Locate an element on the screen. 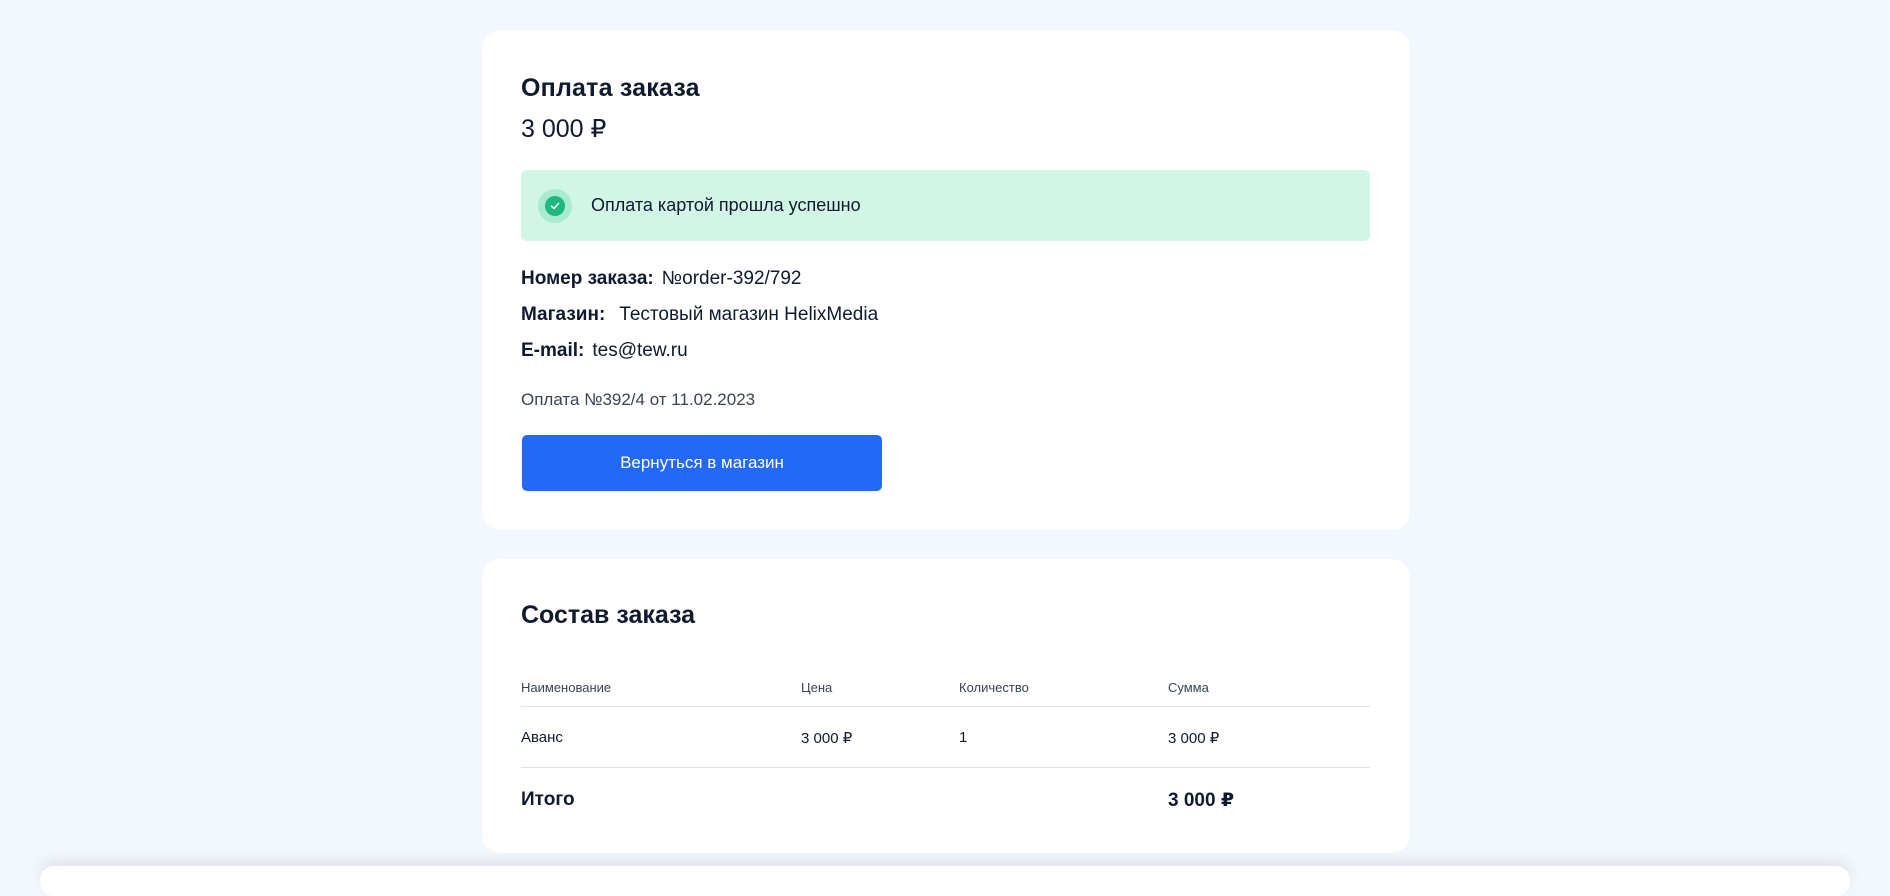 The width and height of the screenshot is (1890, 896). payment-title: Оплата заказа is located at coordinates (610, 88).